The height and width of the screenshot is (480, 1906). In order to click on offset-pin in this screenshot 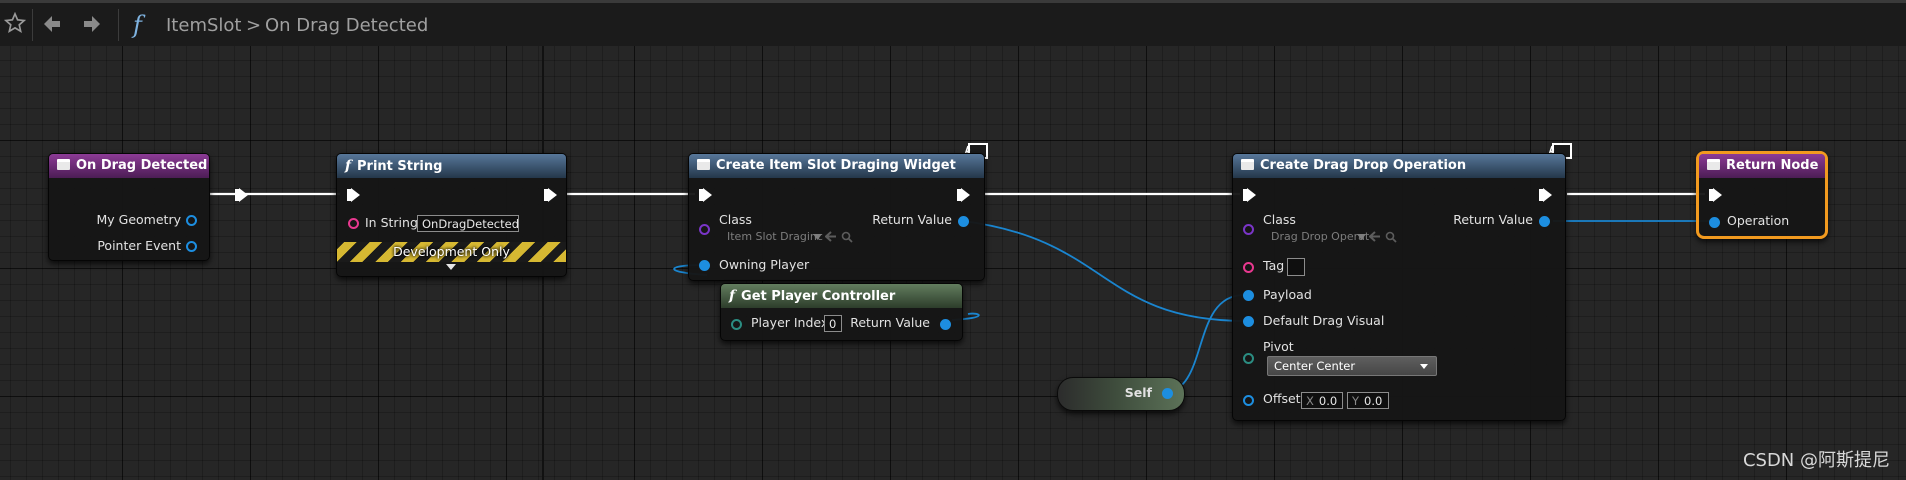, I will do `click(1248, 400)`.